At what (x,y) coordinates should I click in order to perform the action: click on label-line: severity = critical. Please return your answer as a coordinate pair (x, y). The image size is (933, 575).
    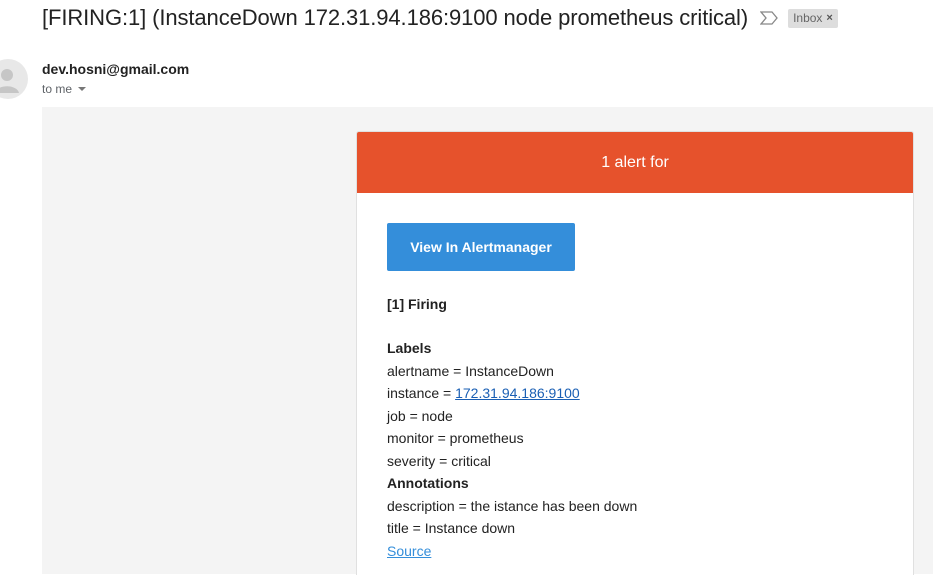
    Looking at the image, I should click on (635, 461).